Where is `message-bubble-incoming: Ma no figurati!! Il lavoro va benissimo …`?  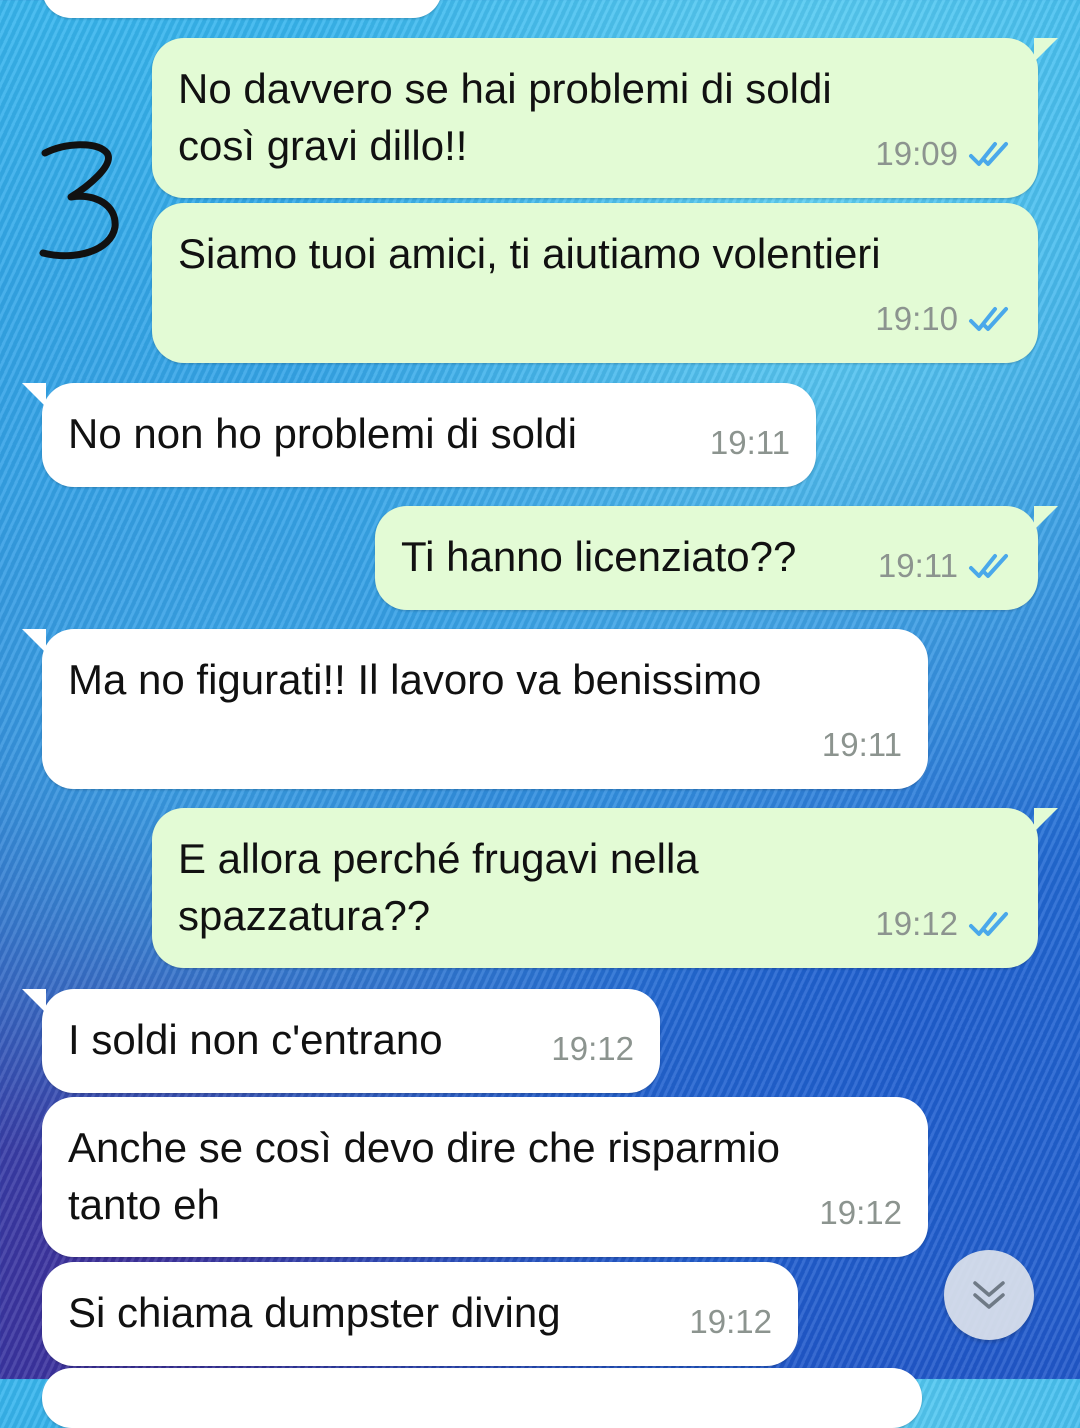
message-bubble-incoming: Ma no figurati!! Il lavoro va benissimo … is located at coordinates (475, 709).